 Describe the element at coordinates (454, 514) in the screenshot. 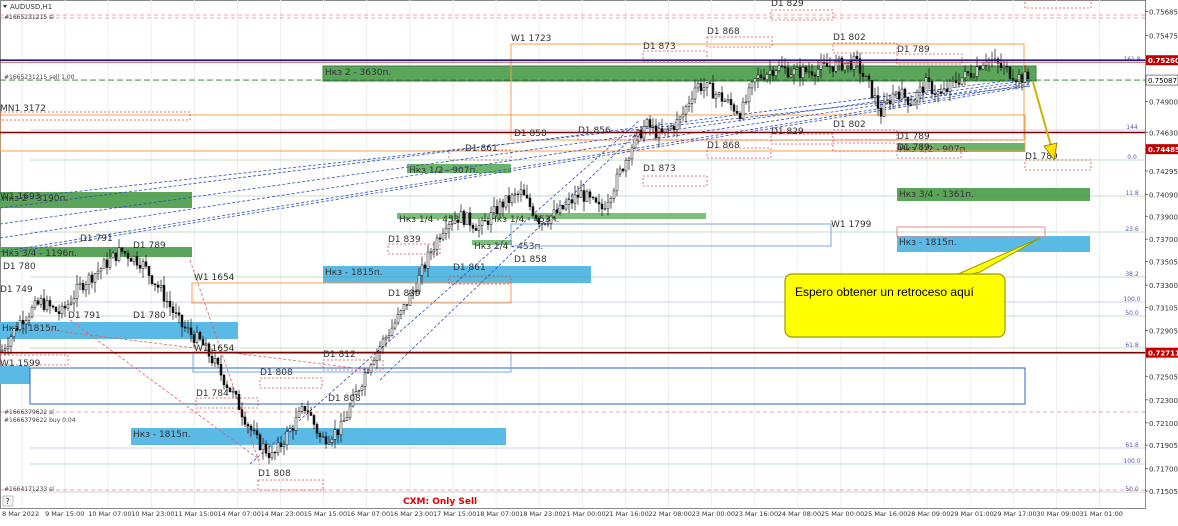

I see `time-label-10: 17 Mar 15:00` at that location.